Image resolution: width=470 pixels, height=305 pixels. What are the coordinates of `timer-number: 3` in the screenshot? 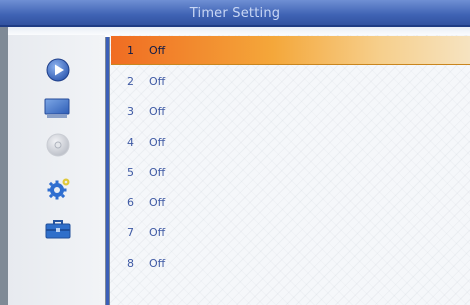 It's located at (130, 111).